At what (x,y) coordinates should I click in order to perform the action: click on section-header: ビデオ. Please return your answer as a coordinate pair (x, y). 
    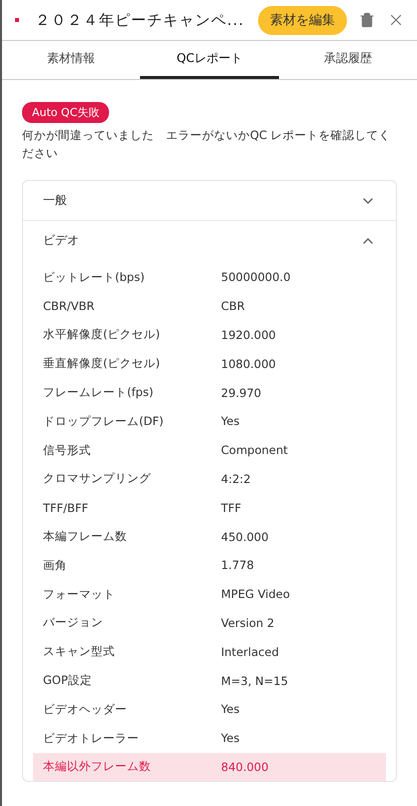
    Looking at the image, I should click on (209, 240).